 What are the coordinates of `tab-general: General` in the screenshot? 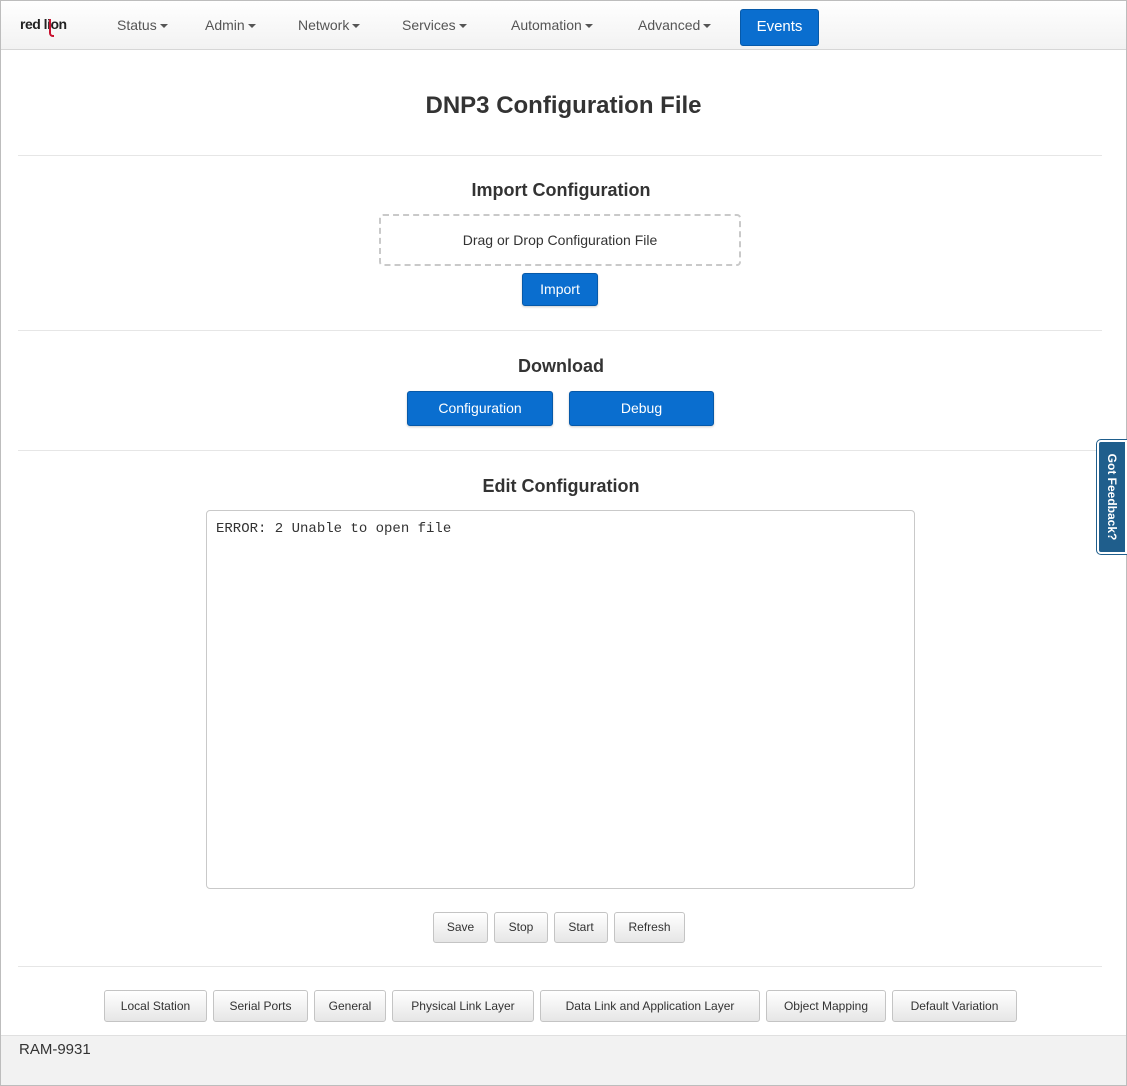 It's located at (350, 1006).